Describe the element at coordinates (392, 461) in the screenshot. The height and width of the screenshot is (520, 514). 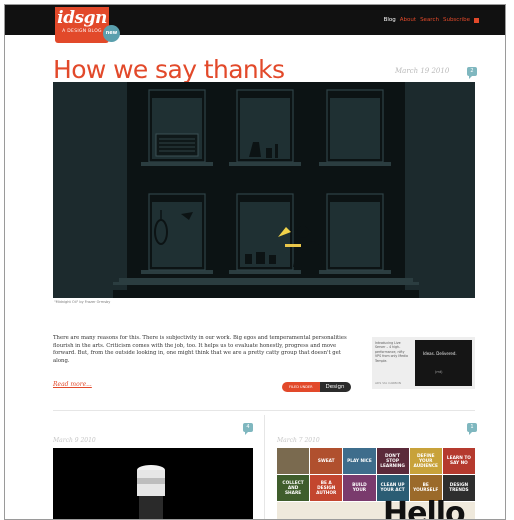
I see `poster-tile: DON'T STOP LEARNING` at that location.